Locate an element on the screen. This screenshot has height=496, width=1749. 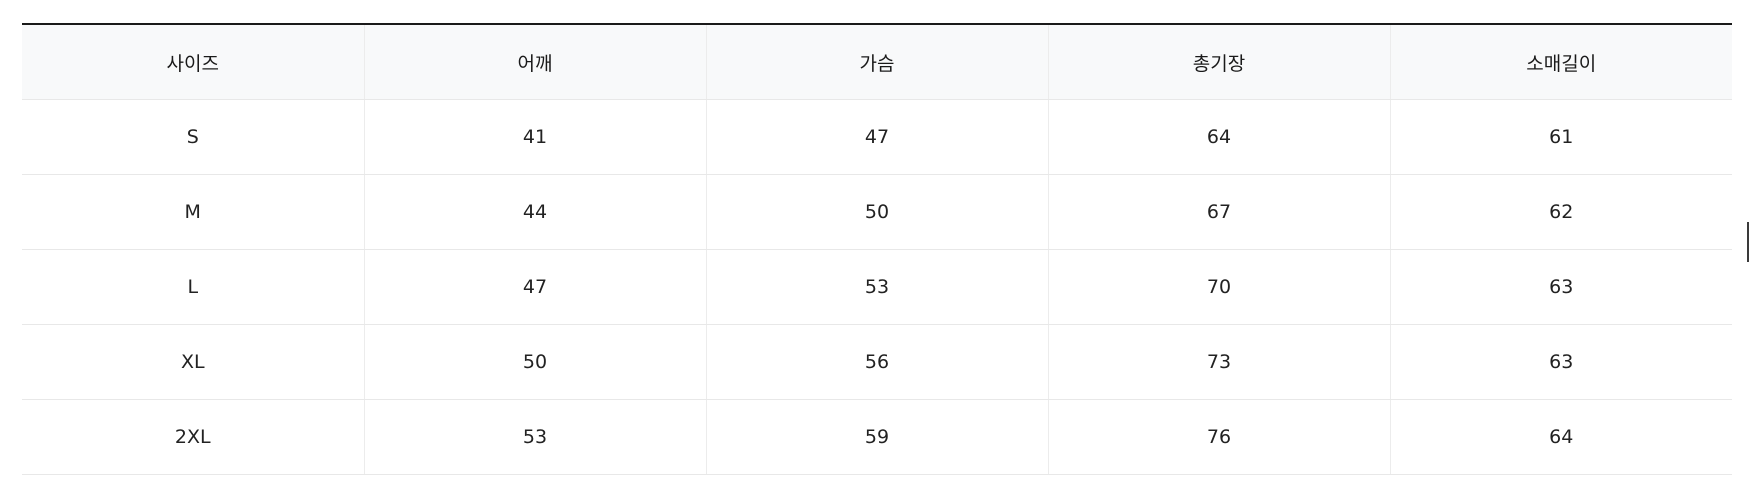
cell-sleeve-length: 62 is located at coordinates (1560, 212).